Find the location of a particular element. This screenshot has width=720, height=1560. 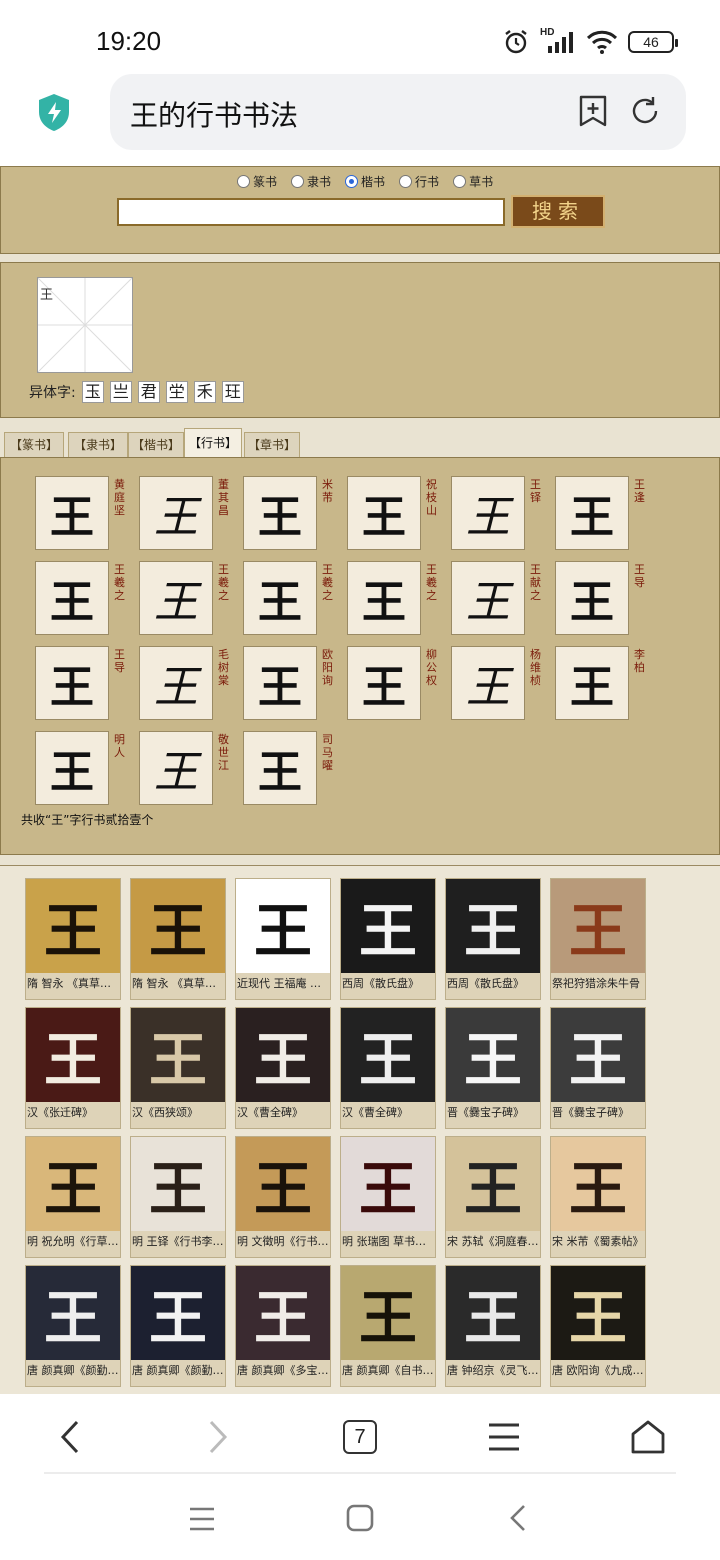

recents-icon is located at coordinates (202, 1519).